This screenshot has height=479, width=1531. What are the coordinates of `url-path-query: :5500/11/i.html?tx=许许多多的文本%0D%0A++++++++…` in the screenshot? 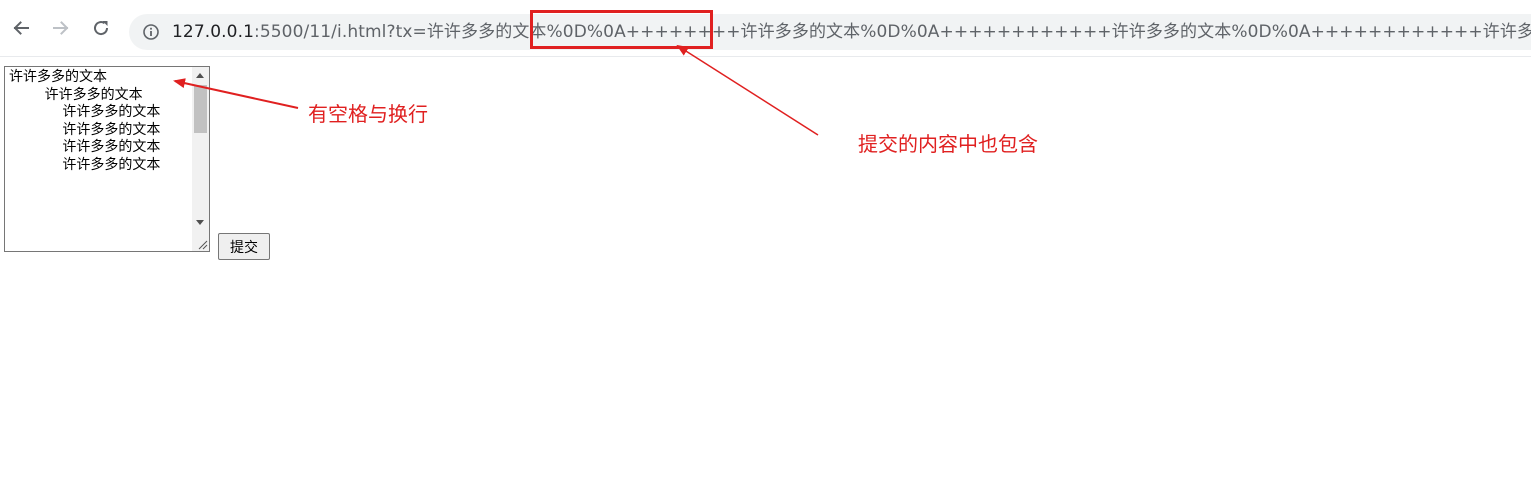 It's located at (892, 32).